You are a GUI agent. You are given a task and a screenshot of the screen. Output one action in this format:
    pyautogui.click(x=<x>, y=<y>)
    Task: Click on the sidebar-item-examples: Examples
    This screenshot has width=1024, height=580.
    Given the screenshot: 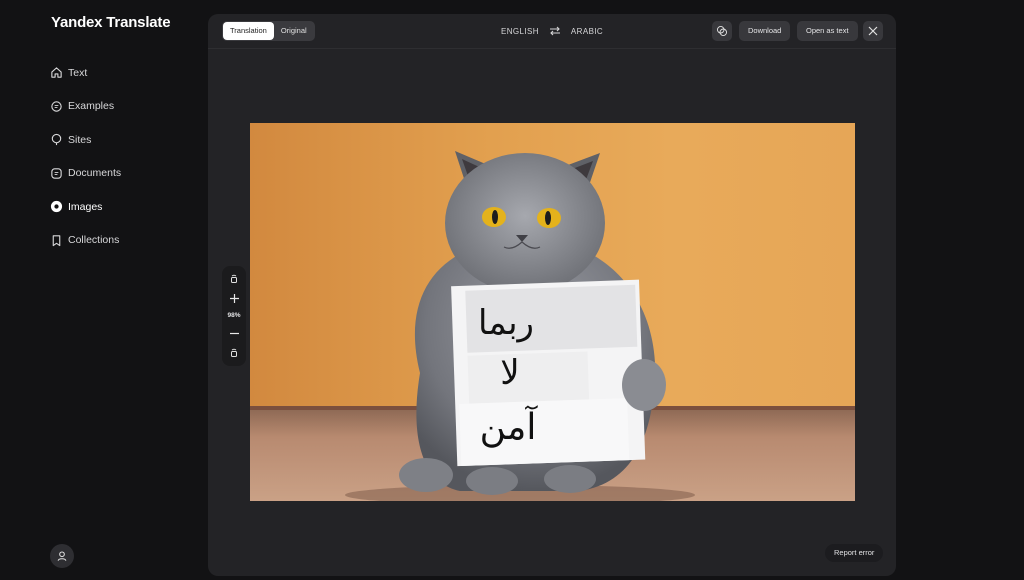 What is the action you would take?
    pyautogui.click(x=85, y=107)
    